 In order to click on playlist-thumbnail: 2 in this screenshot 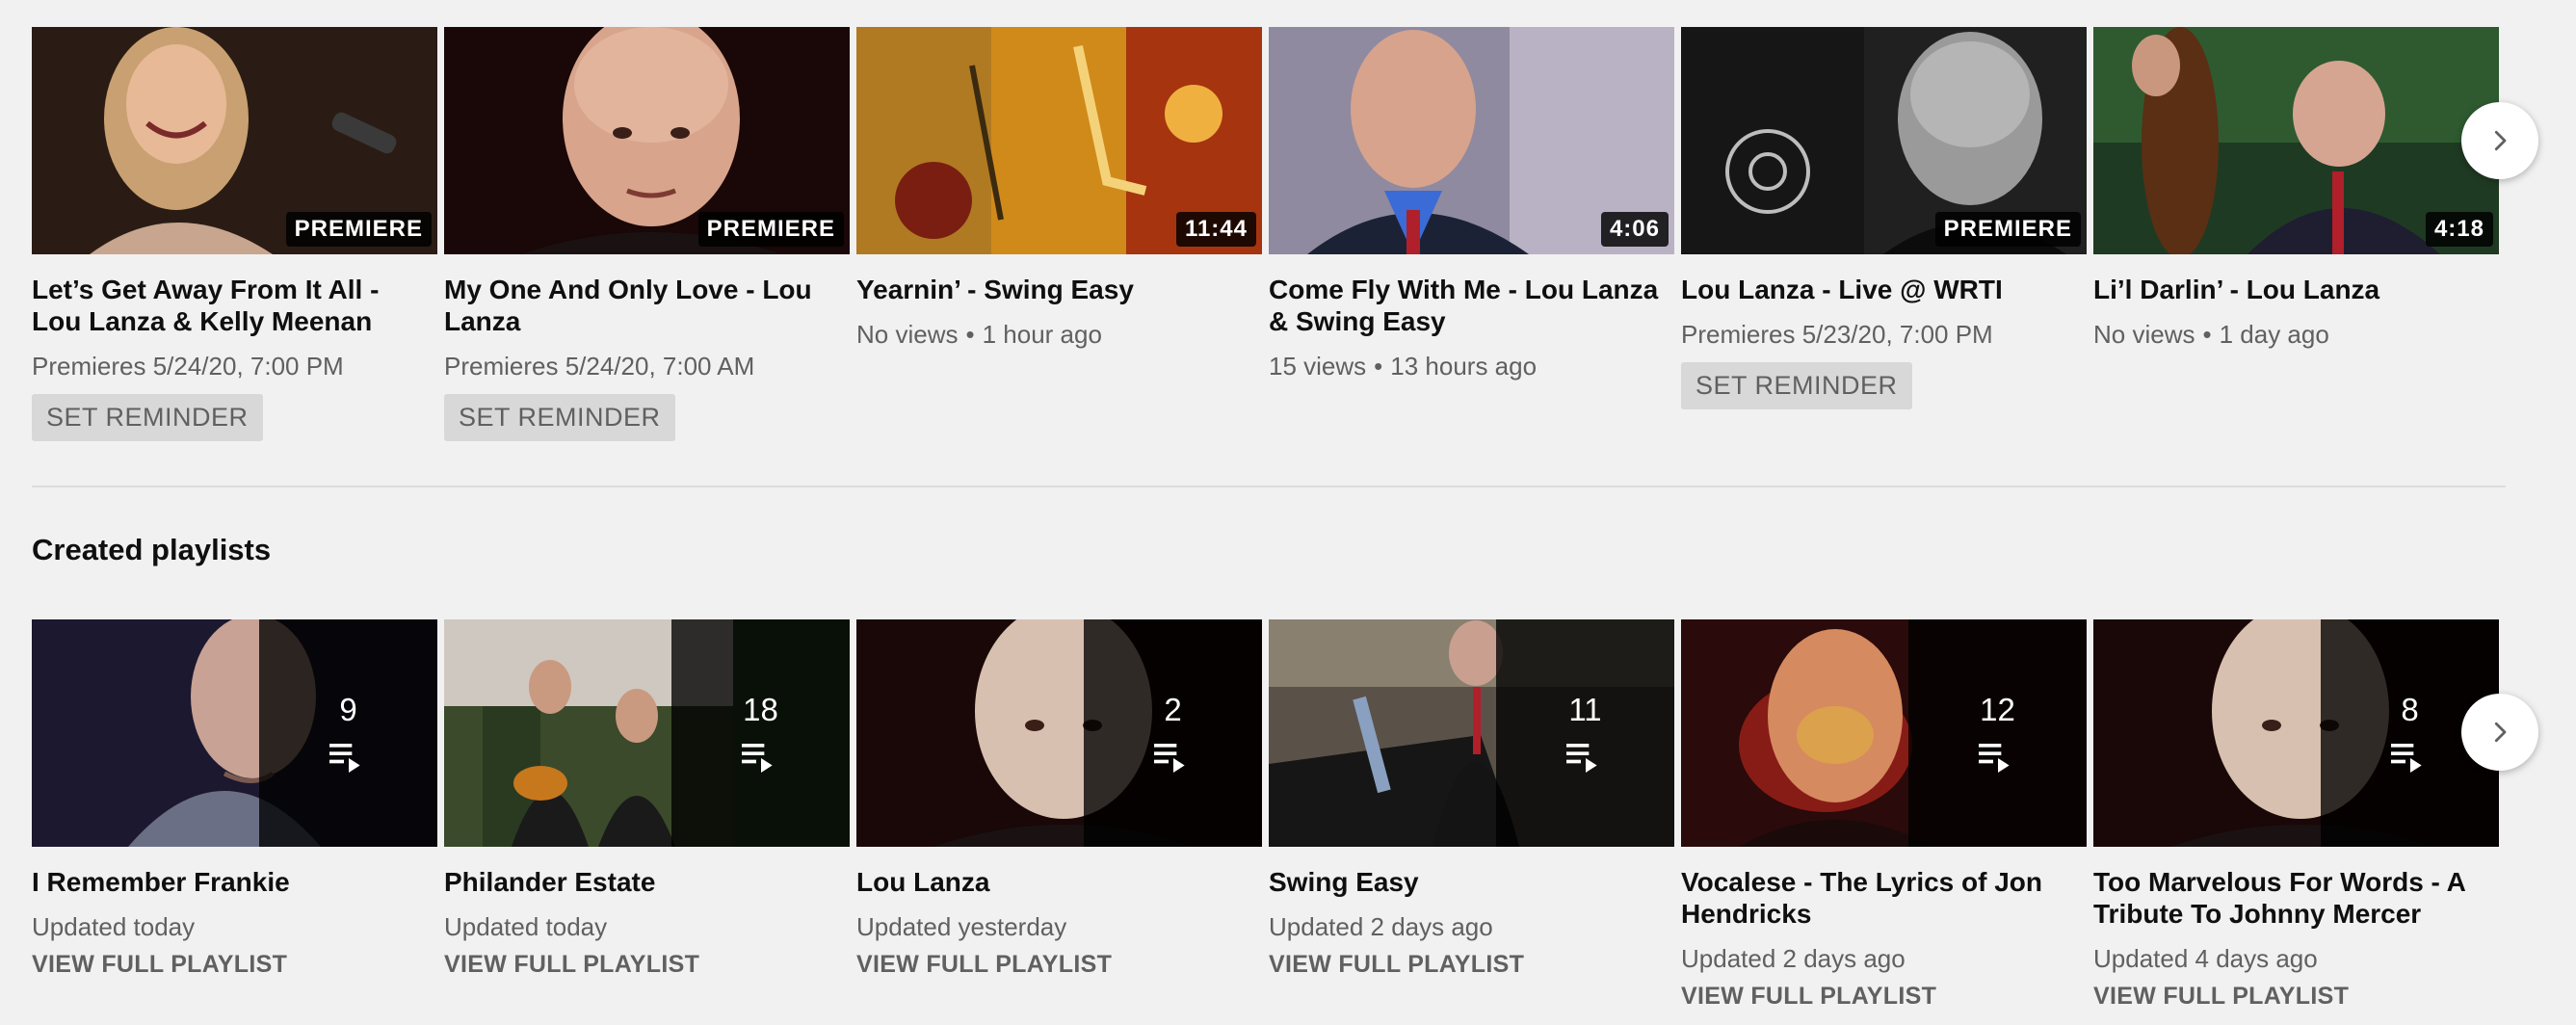, I will do `click(1059, 733)`.